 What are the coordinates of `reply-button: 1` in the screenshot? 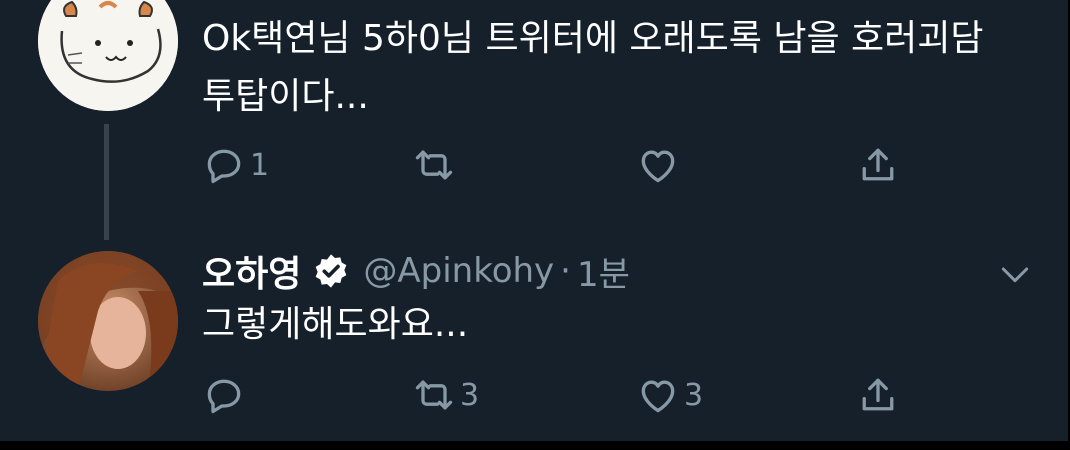 It's located at (235, 165).